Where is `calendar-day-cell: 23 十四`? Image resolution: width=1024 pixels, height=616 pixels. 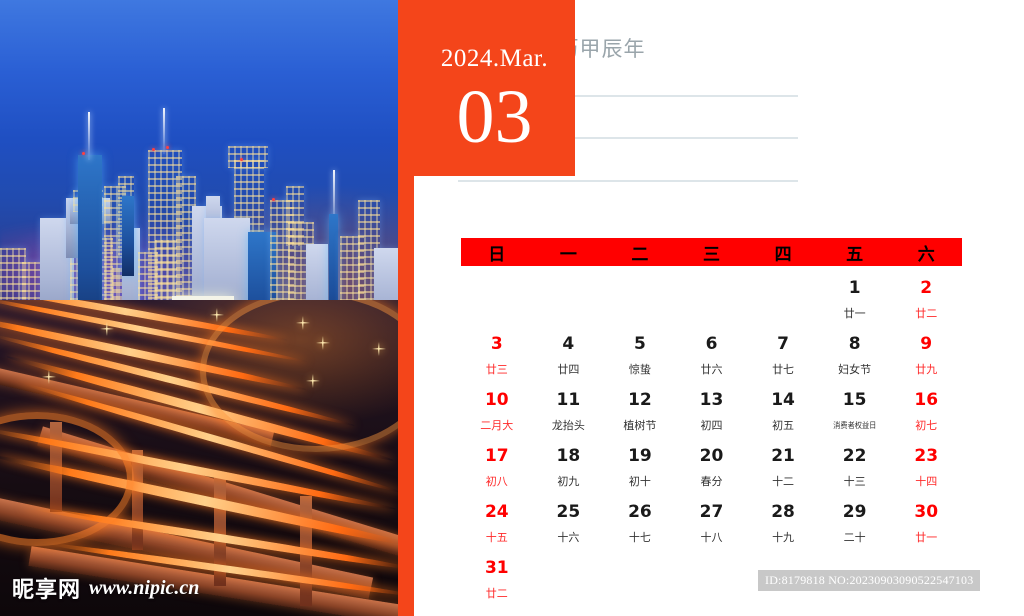
calendar-day-cell: 23 十四 is located at coordinates (926, 468).